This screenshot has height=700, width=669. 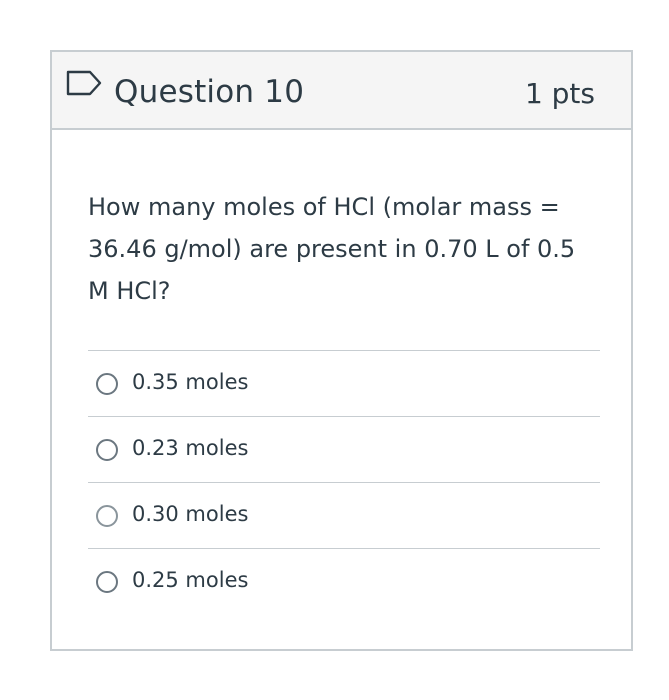 What do you see at coordinates (344, 581) in the screenshot?
I see `answer-option: 0.25 moles` at bounding box center [344, 581].